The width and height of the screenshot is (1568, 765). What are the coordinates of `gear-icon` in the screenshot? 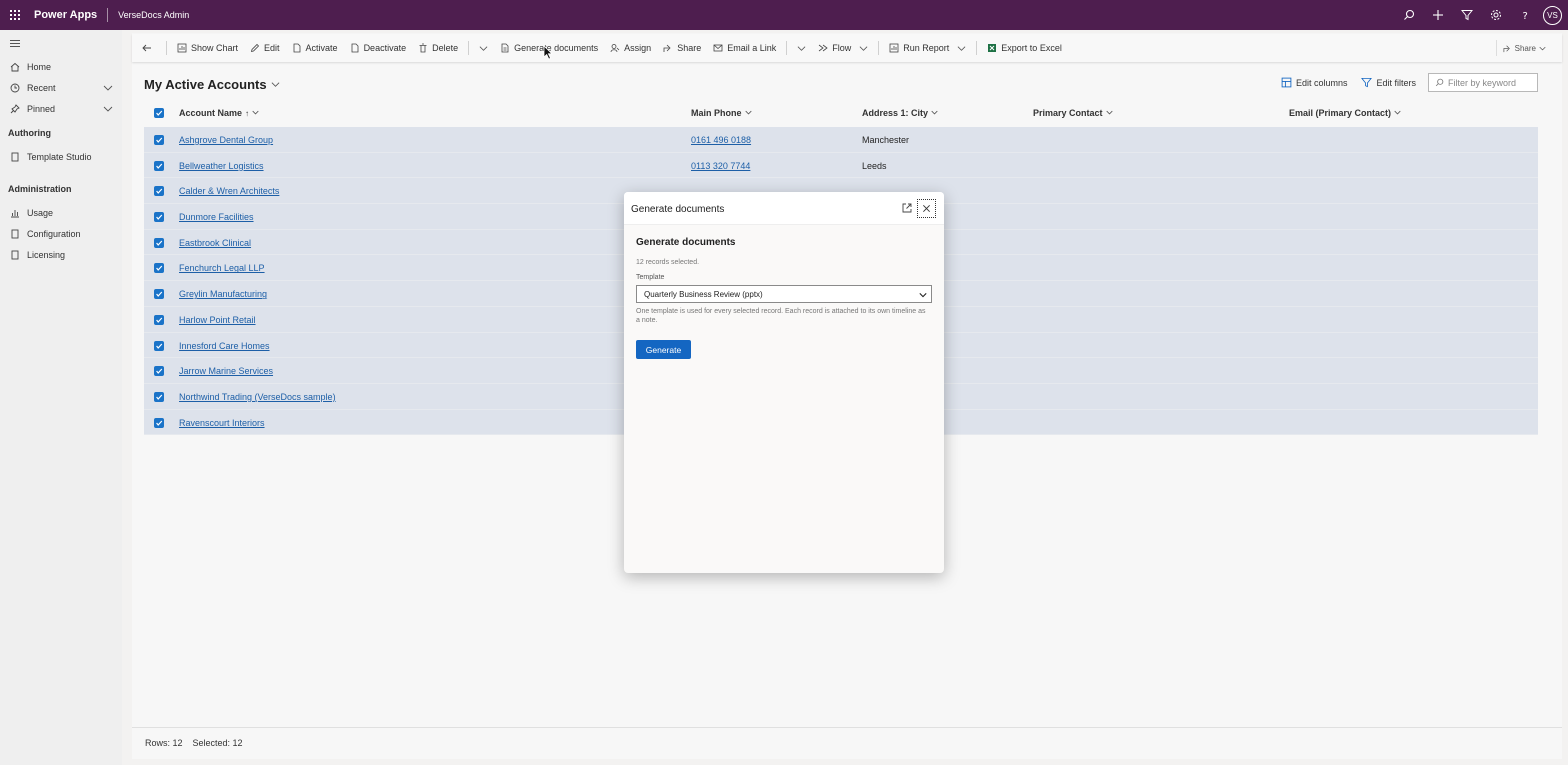 It's located at (1495, 15).